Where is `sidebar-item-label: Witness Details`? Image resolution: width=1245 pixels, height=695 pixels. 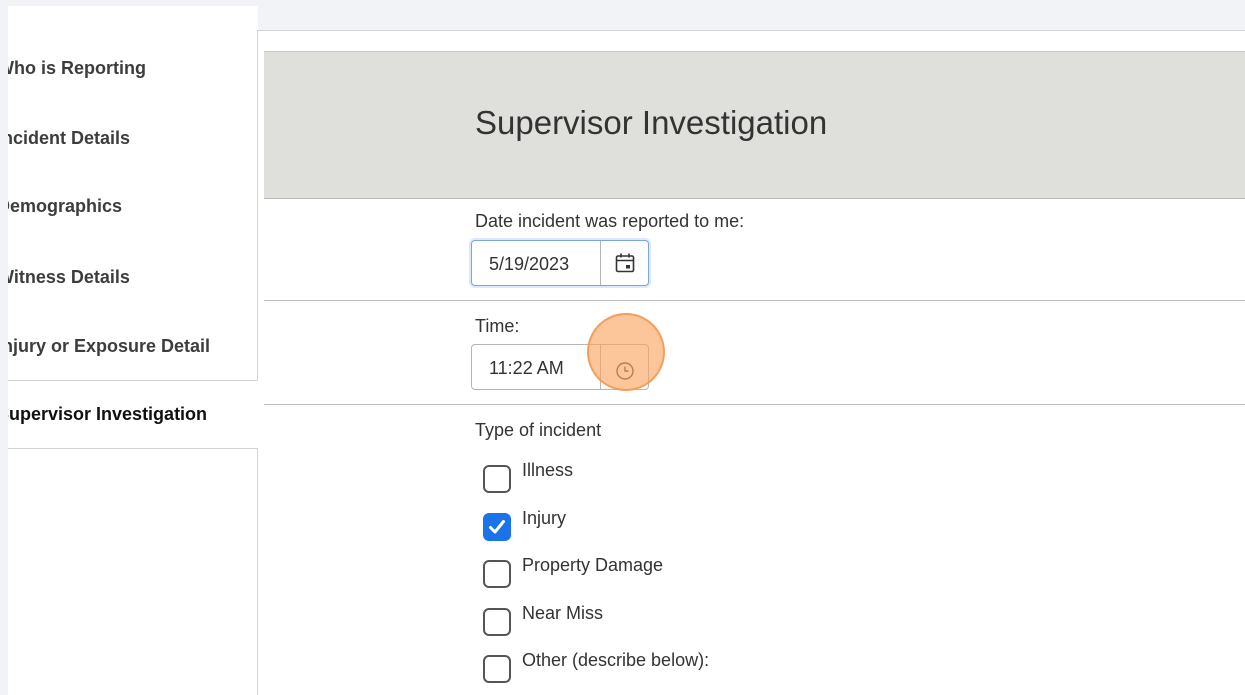
sidebar-item-label: Witness Details is located at coordinates (65, 276).